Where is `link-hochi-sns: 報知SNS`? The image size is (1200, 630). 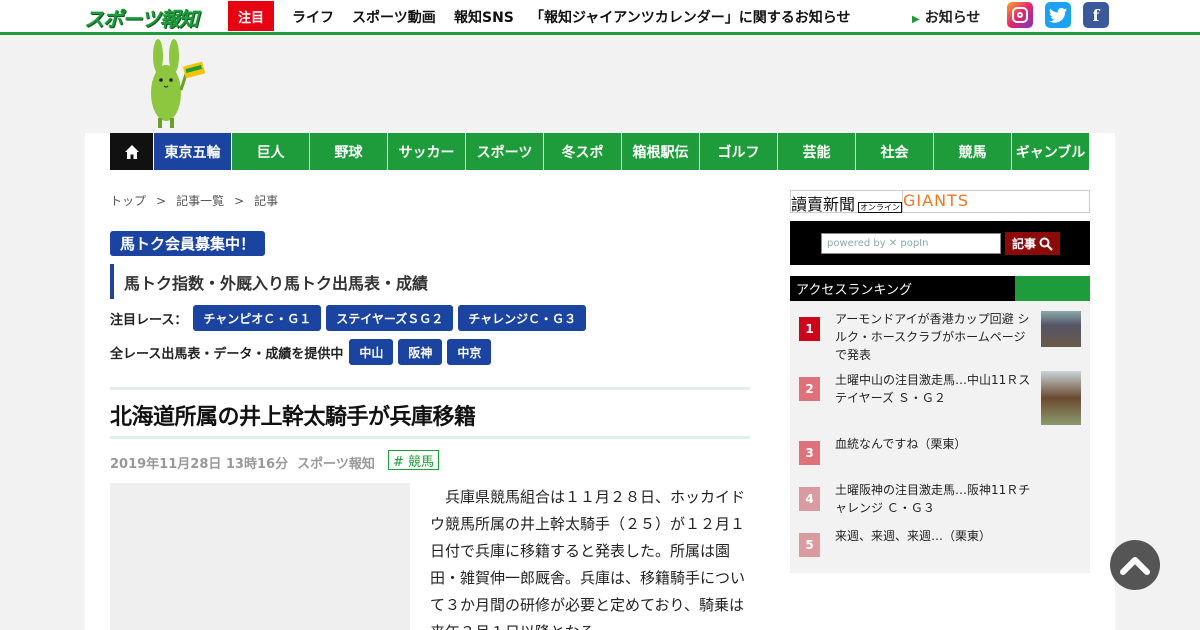 link-hochi-sns: 報知SNS is located at coordinates (484, 17).